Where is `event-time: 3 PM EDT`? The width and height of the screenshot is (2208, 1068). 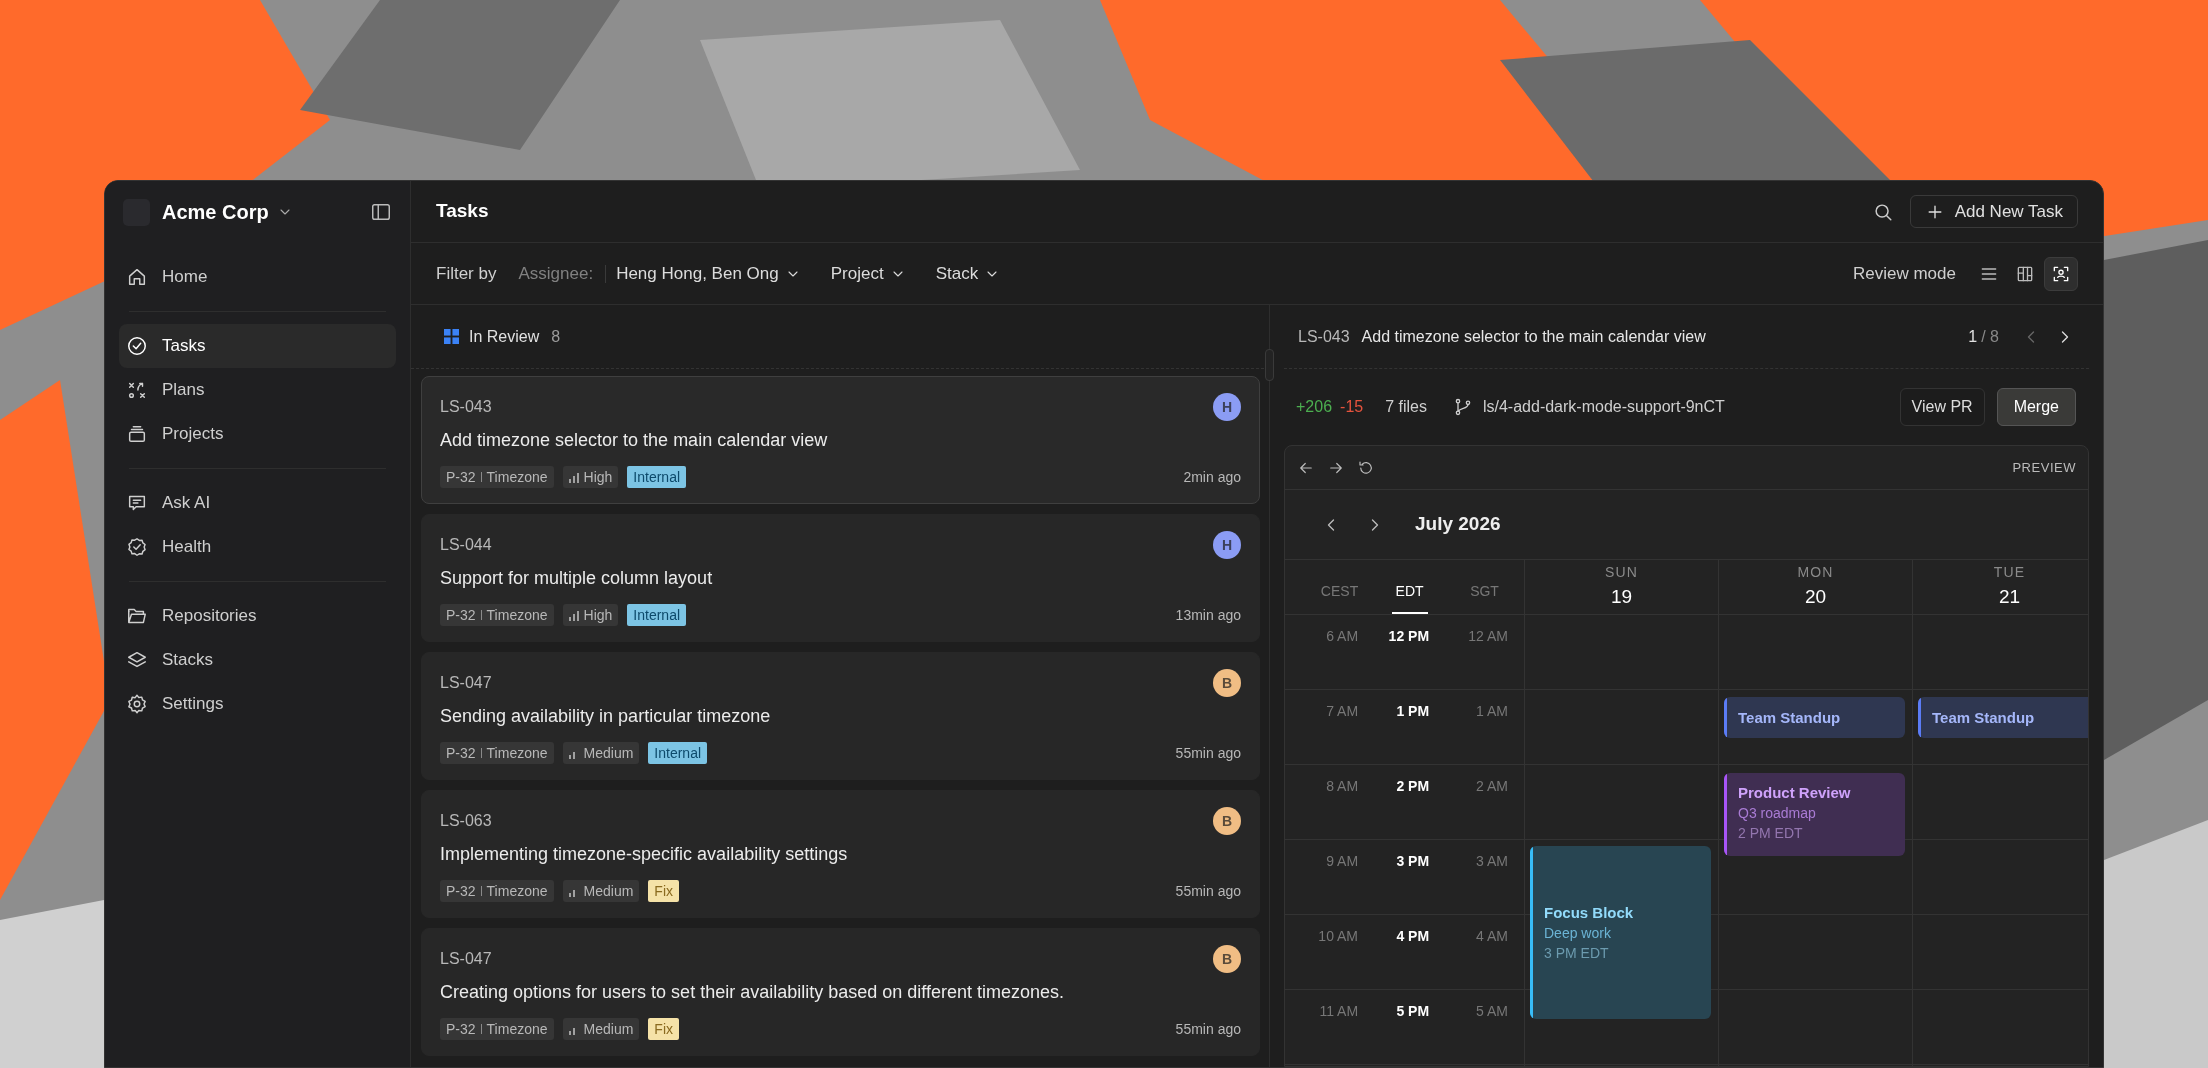 event-time: 3 PM EDT is located at coordinates (1577, 953).